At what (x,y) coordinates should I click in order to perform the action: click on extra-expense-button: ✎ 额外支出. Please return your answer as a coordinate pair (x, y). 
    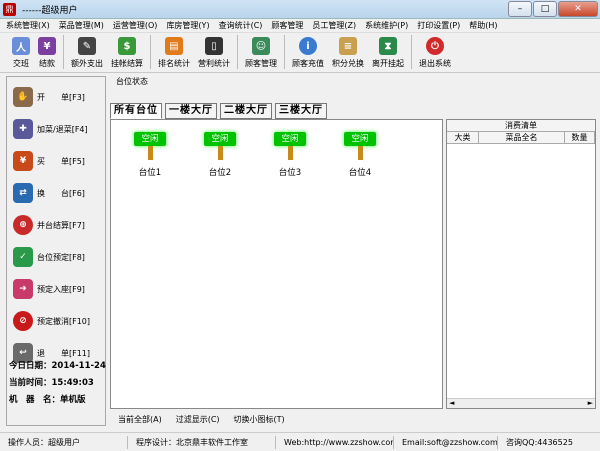
    Looking at the image, I should click on (87, 52).